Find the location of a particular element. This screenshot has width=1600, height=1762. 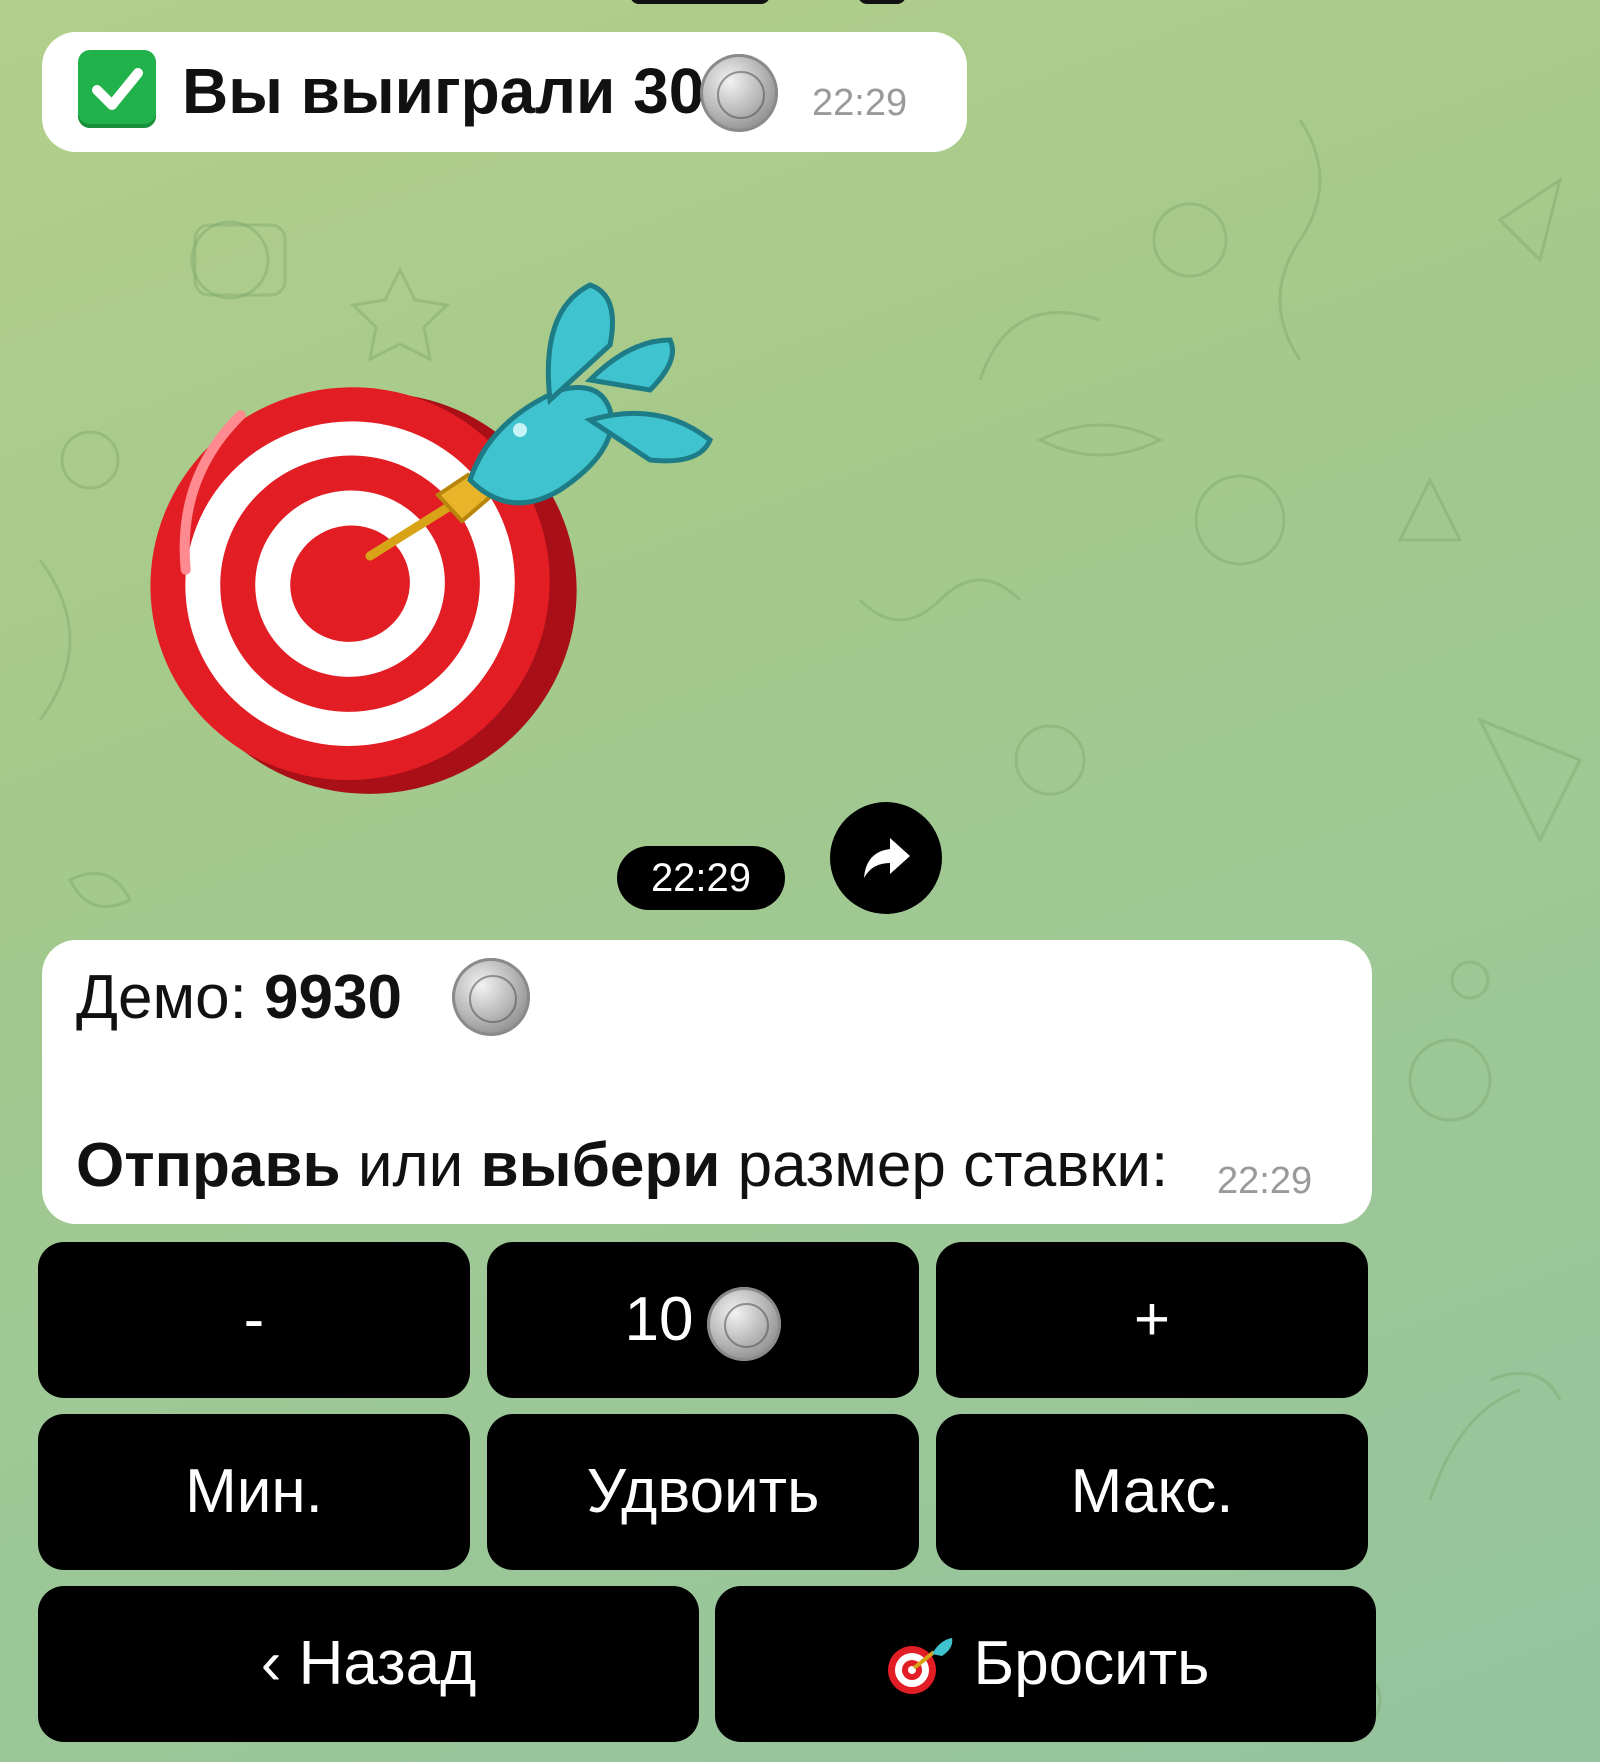

double-bet-button: Удвоить is located at coordinates (703, 1492).